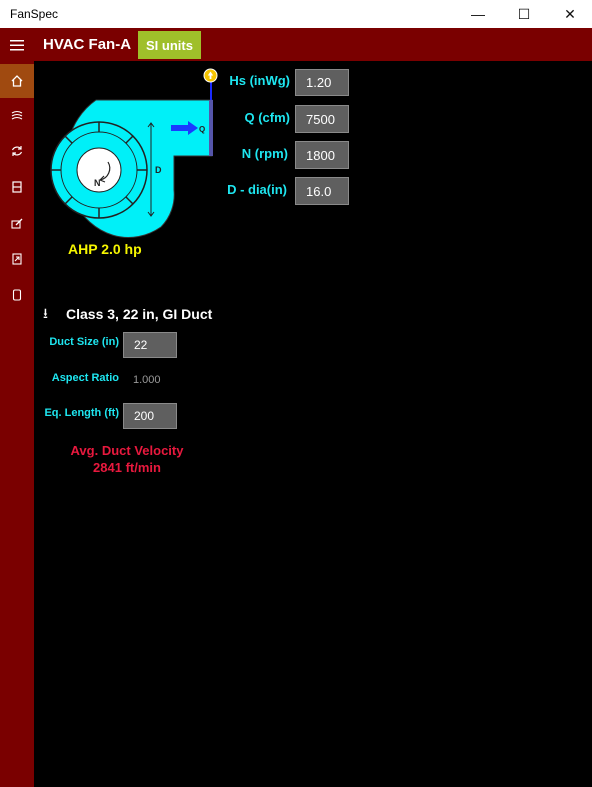  What do you see at coordinates (17, 407) in the screenshot?
I see `sidebar` at bounding box center [17, 407].